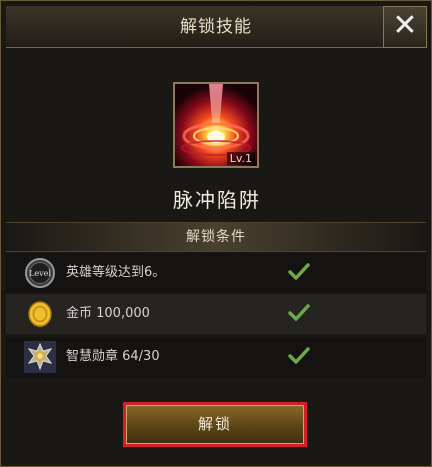  I want to click on condition-row-gold: 金币 100,000, so click(216, 314).